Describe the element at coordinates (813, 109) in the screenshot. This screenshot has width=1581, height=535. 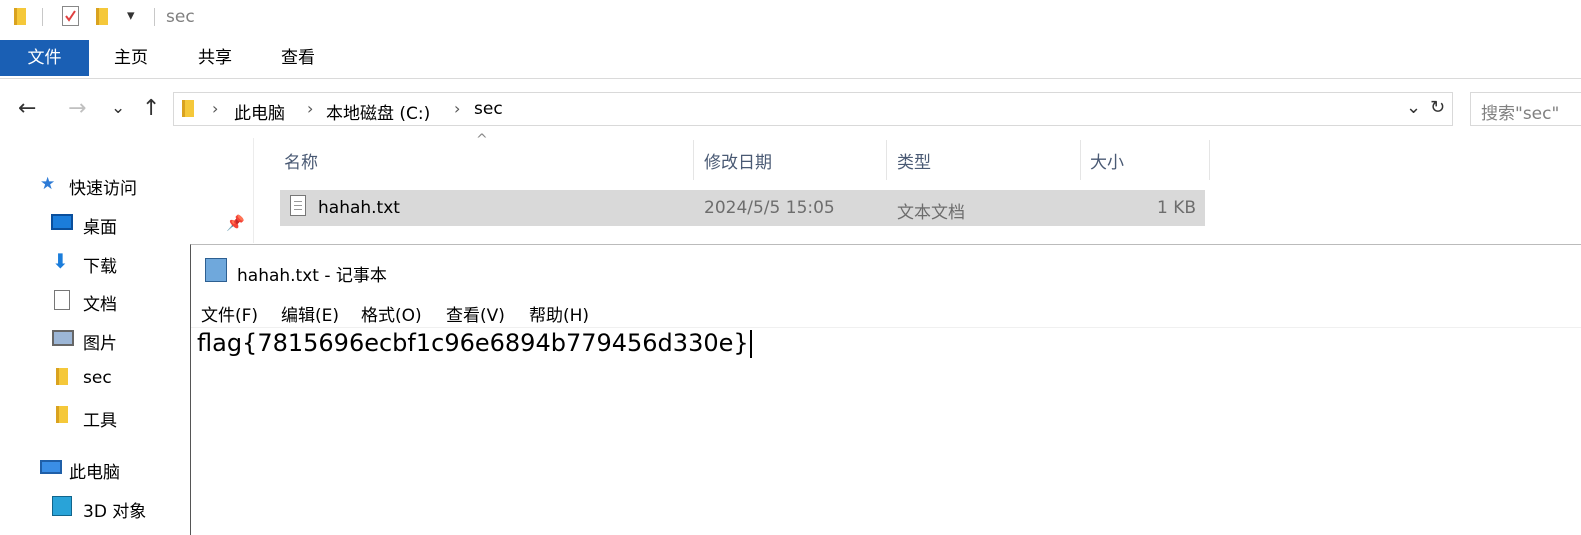
I see `address-bar: › 此电脑 › 本地磁盘 (C:) › sec ⌄ ↻` at that location.